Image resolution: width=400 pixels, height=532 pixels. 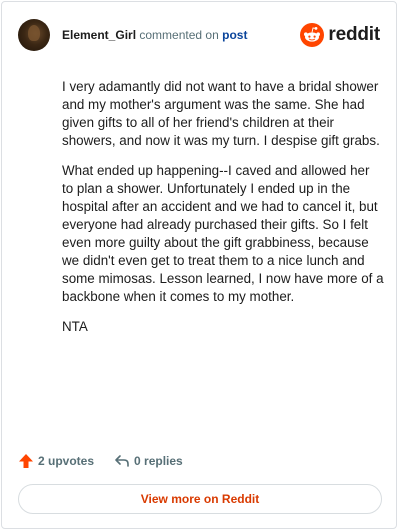 I want to click on comment-paragraph: NTA, so click(x=75, y=326).